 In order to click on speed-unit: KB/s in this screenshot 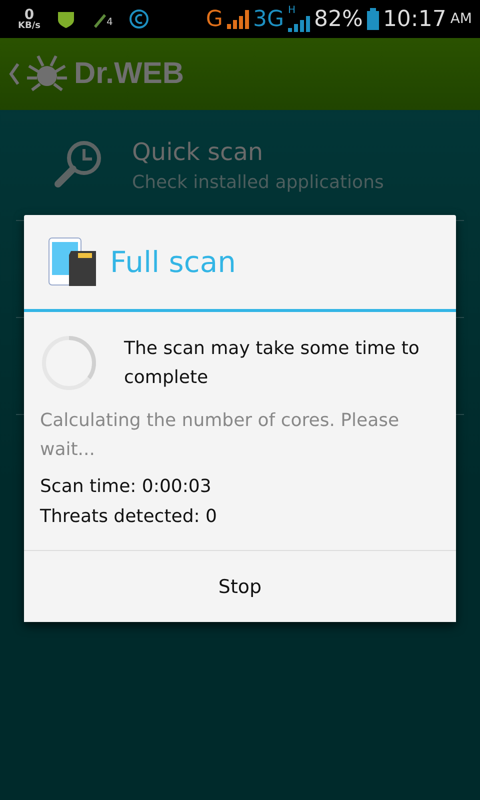, I will do `click(29, 26)`.